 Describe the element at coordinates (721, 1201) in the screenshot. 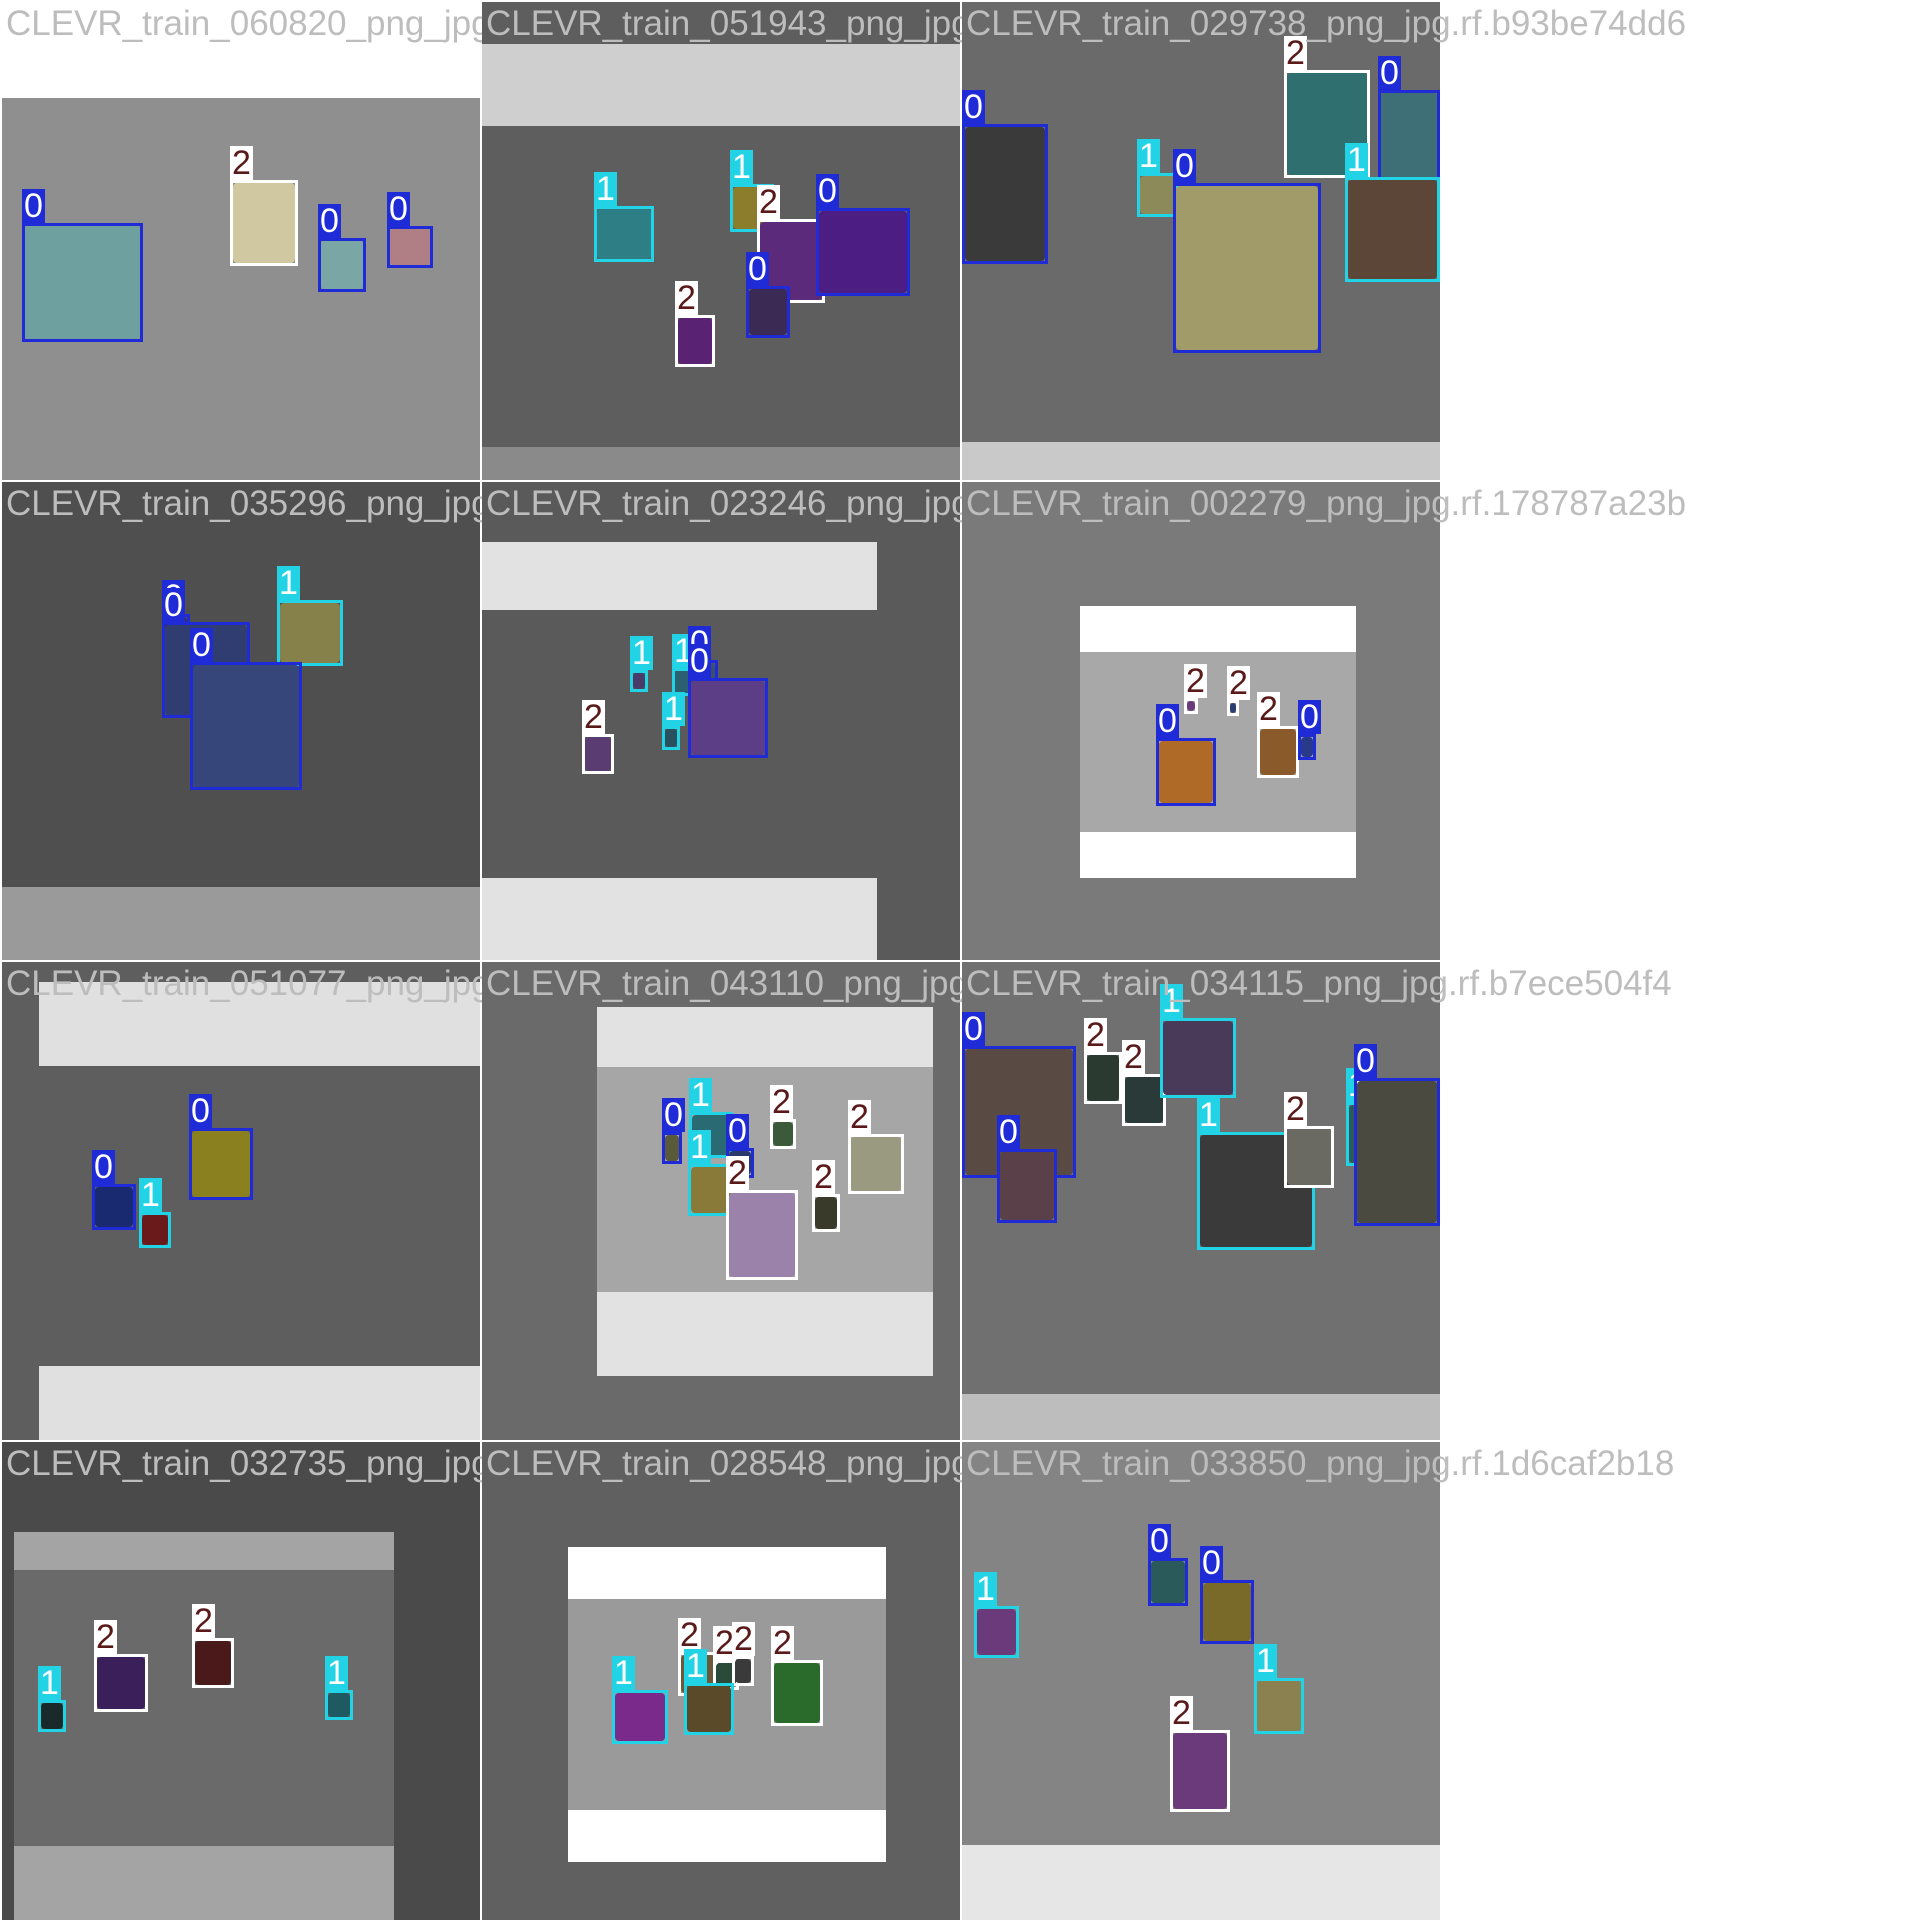

I see `mosaic-tile: 12201022` at that location.